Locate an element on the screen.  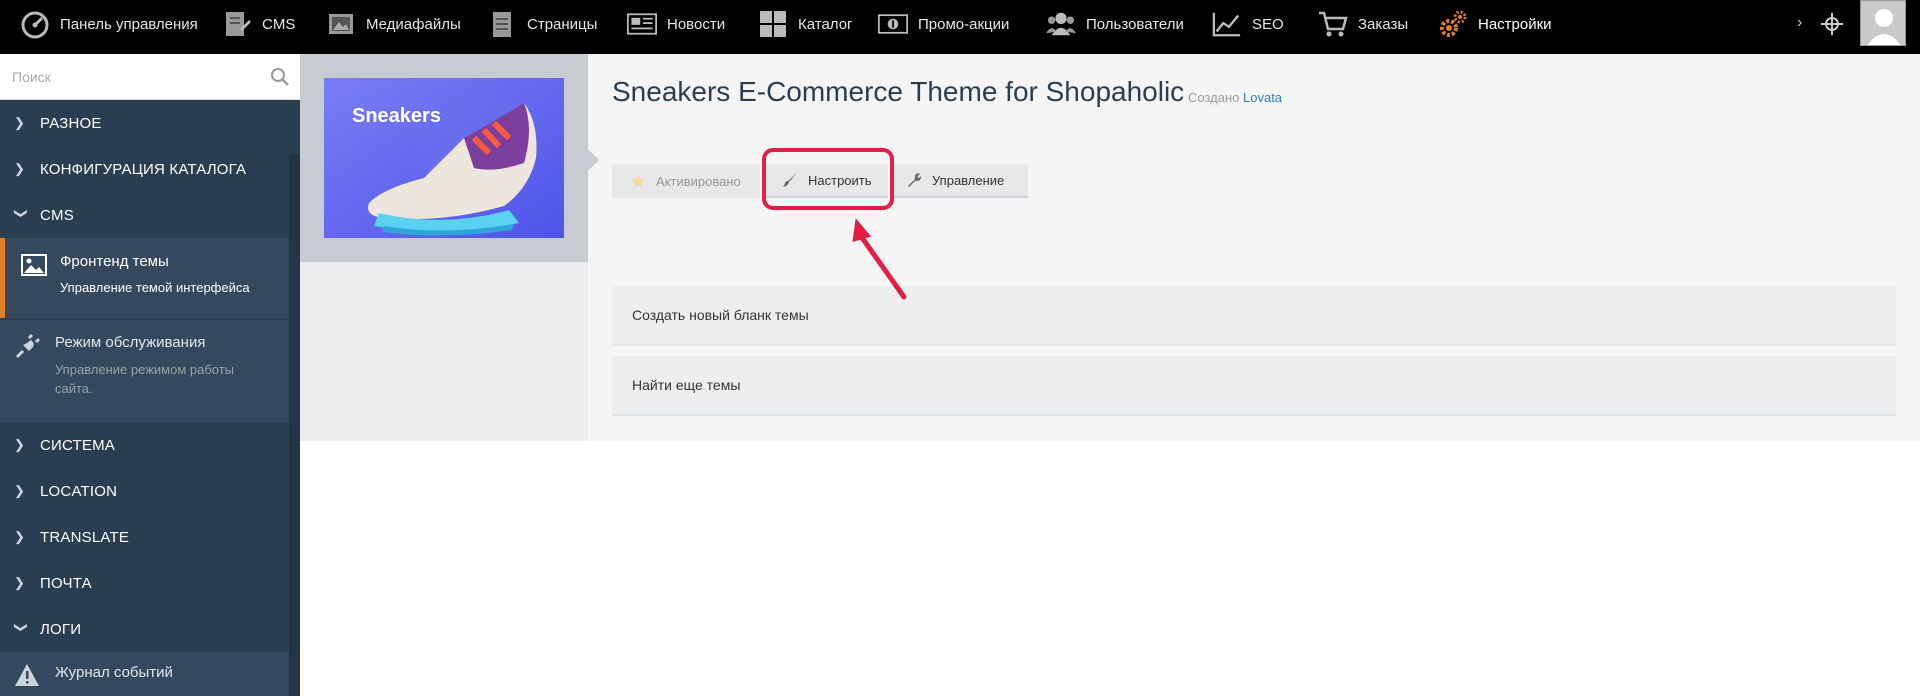
warning-icon is located at coordinates (27, 675).